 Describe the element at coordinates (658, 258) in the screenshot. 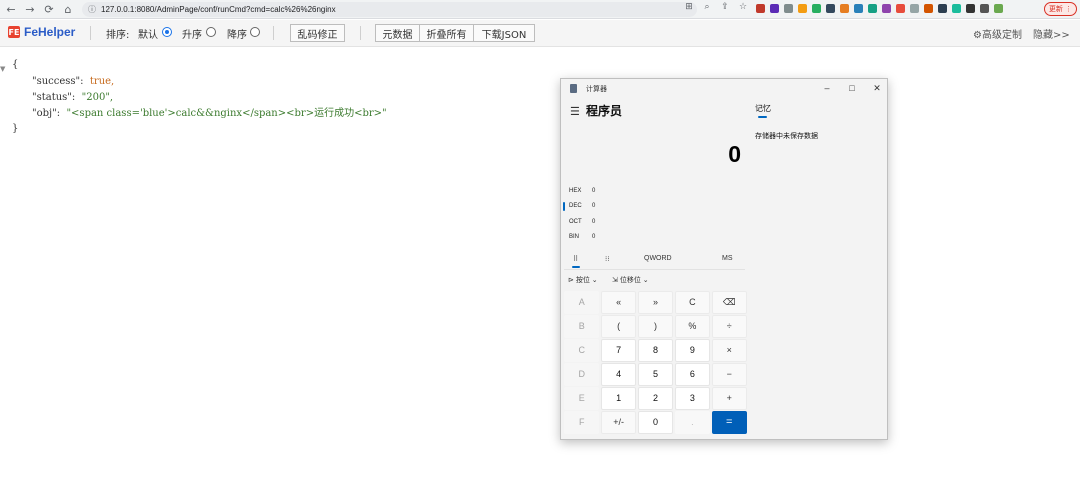

I see `word-size-button: QWORD` at that location.